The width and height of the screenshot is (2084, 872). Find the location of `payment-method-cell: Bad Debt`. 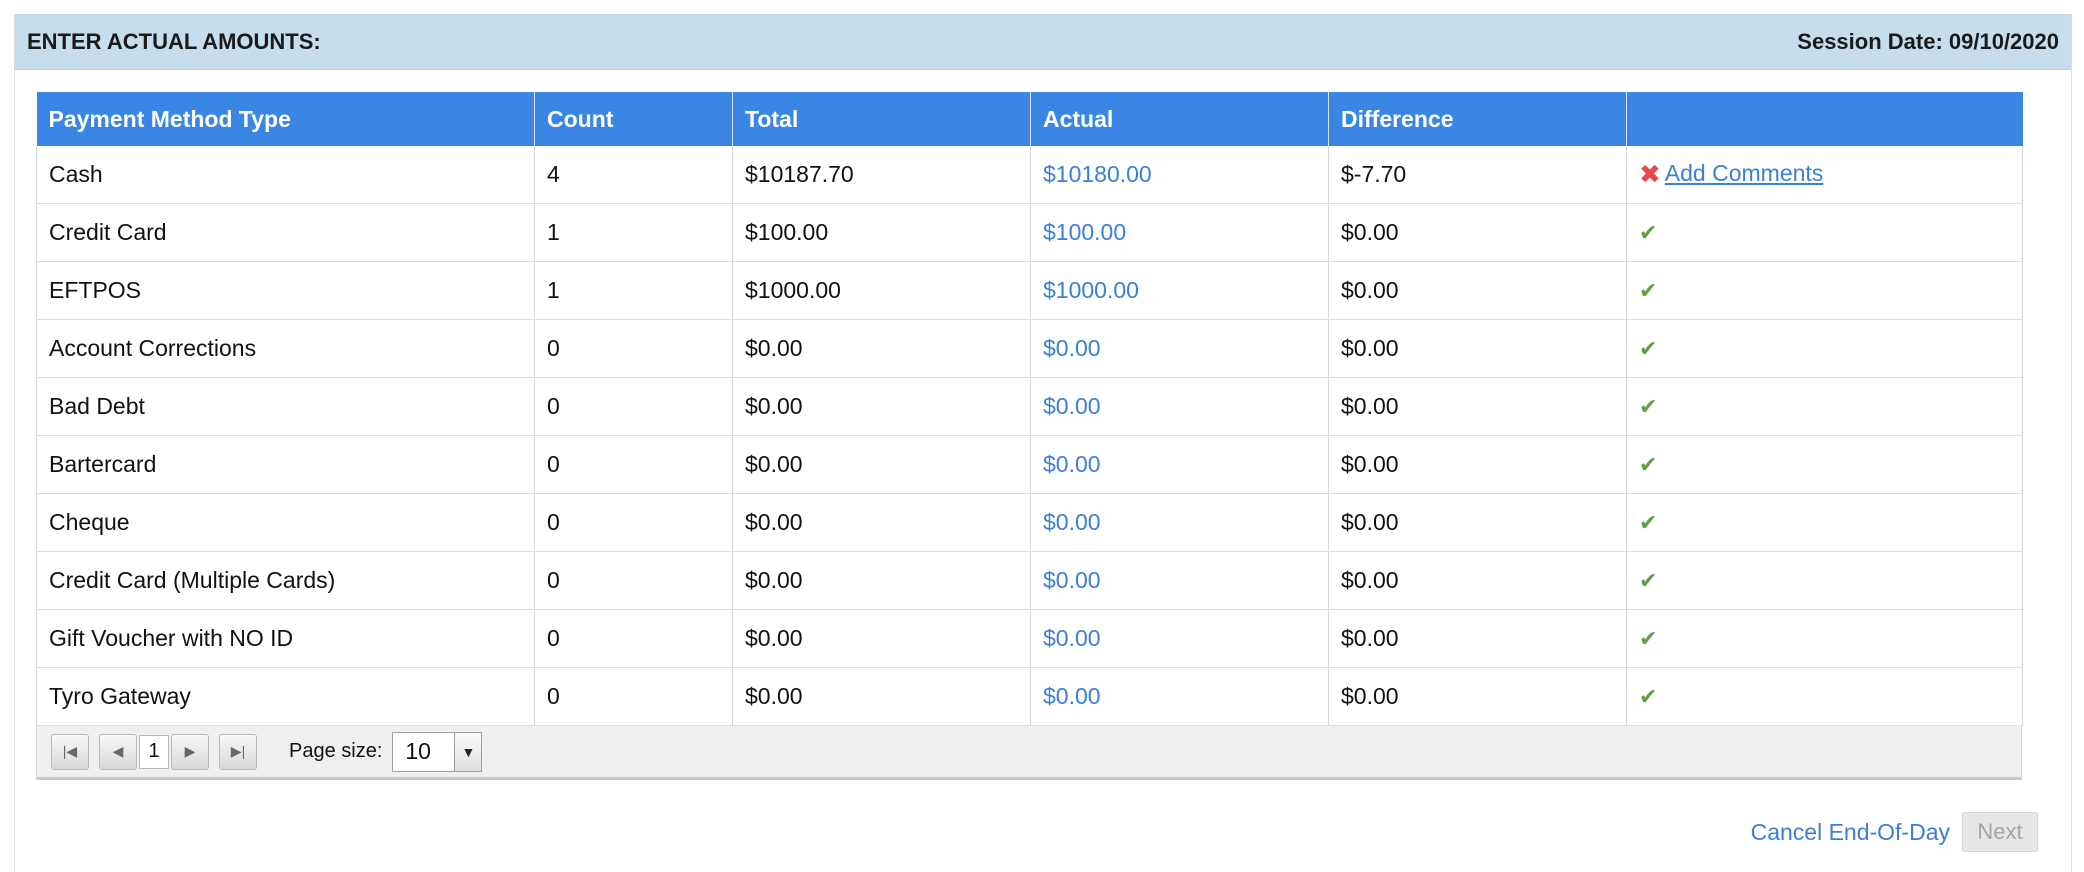

payment-method-cell: Bad Debt is located at coordinates (285, 406).